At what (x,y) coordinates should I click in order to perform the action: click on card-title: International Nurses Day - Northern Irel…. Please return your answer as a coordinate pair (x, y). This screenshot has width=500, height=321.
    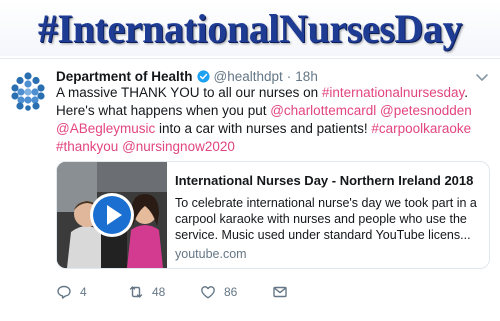
    Looking at the image, I should click on (327, 180).